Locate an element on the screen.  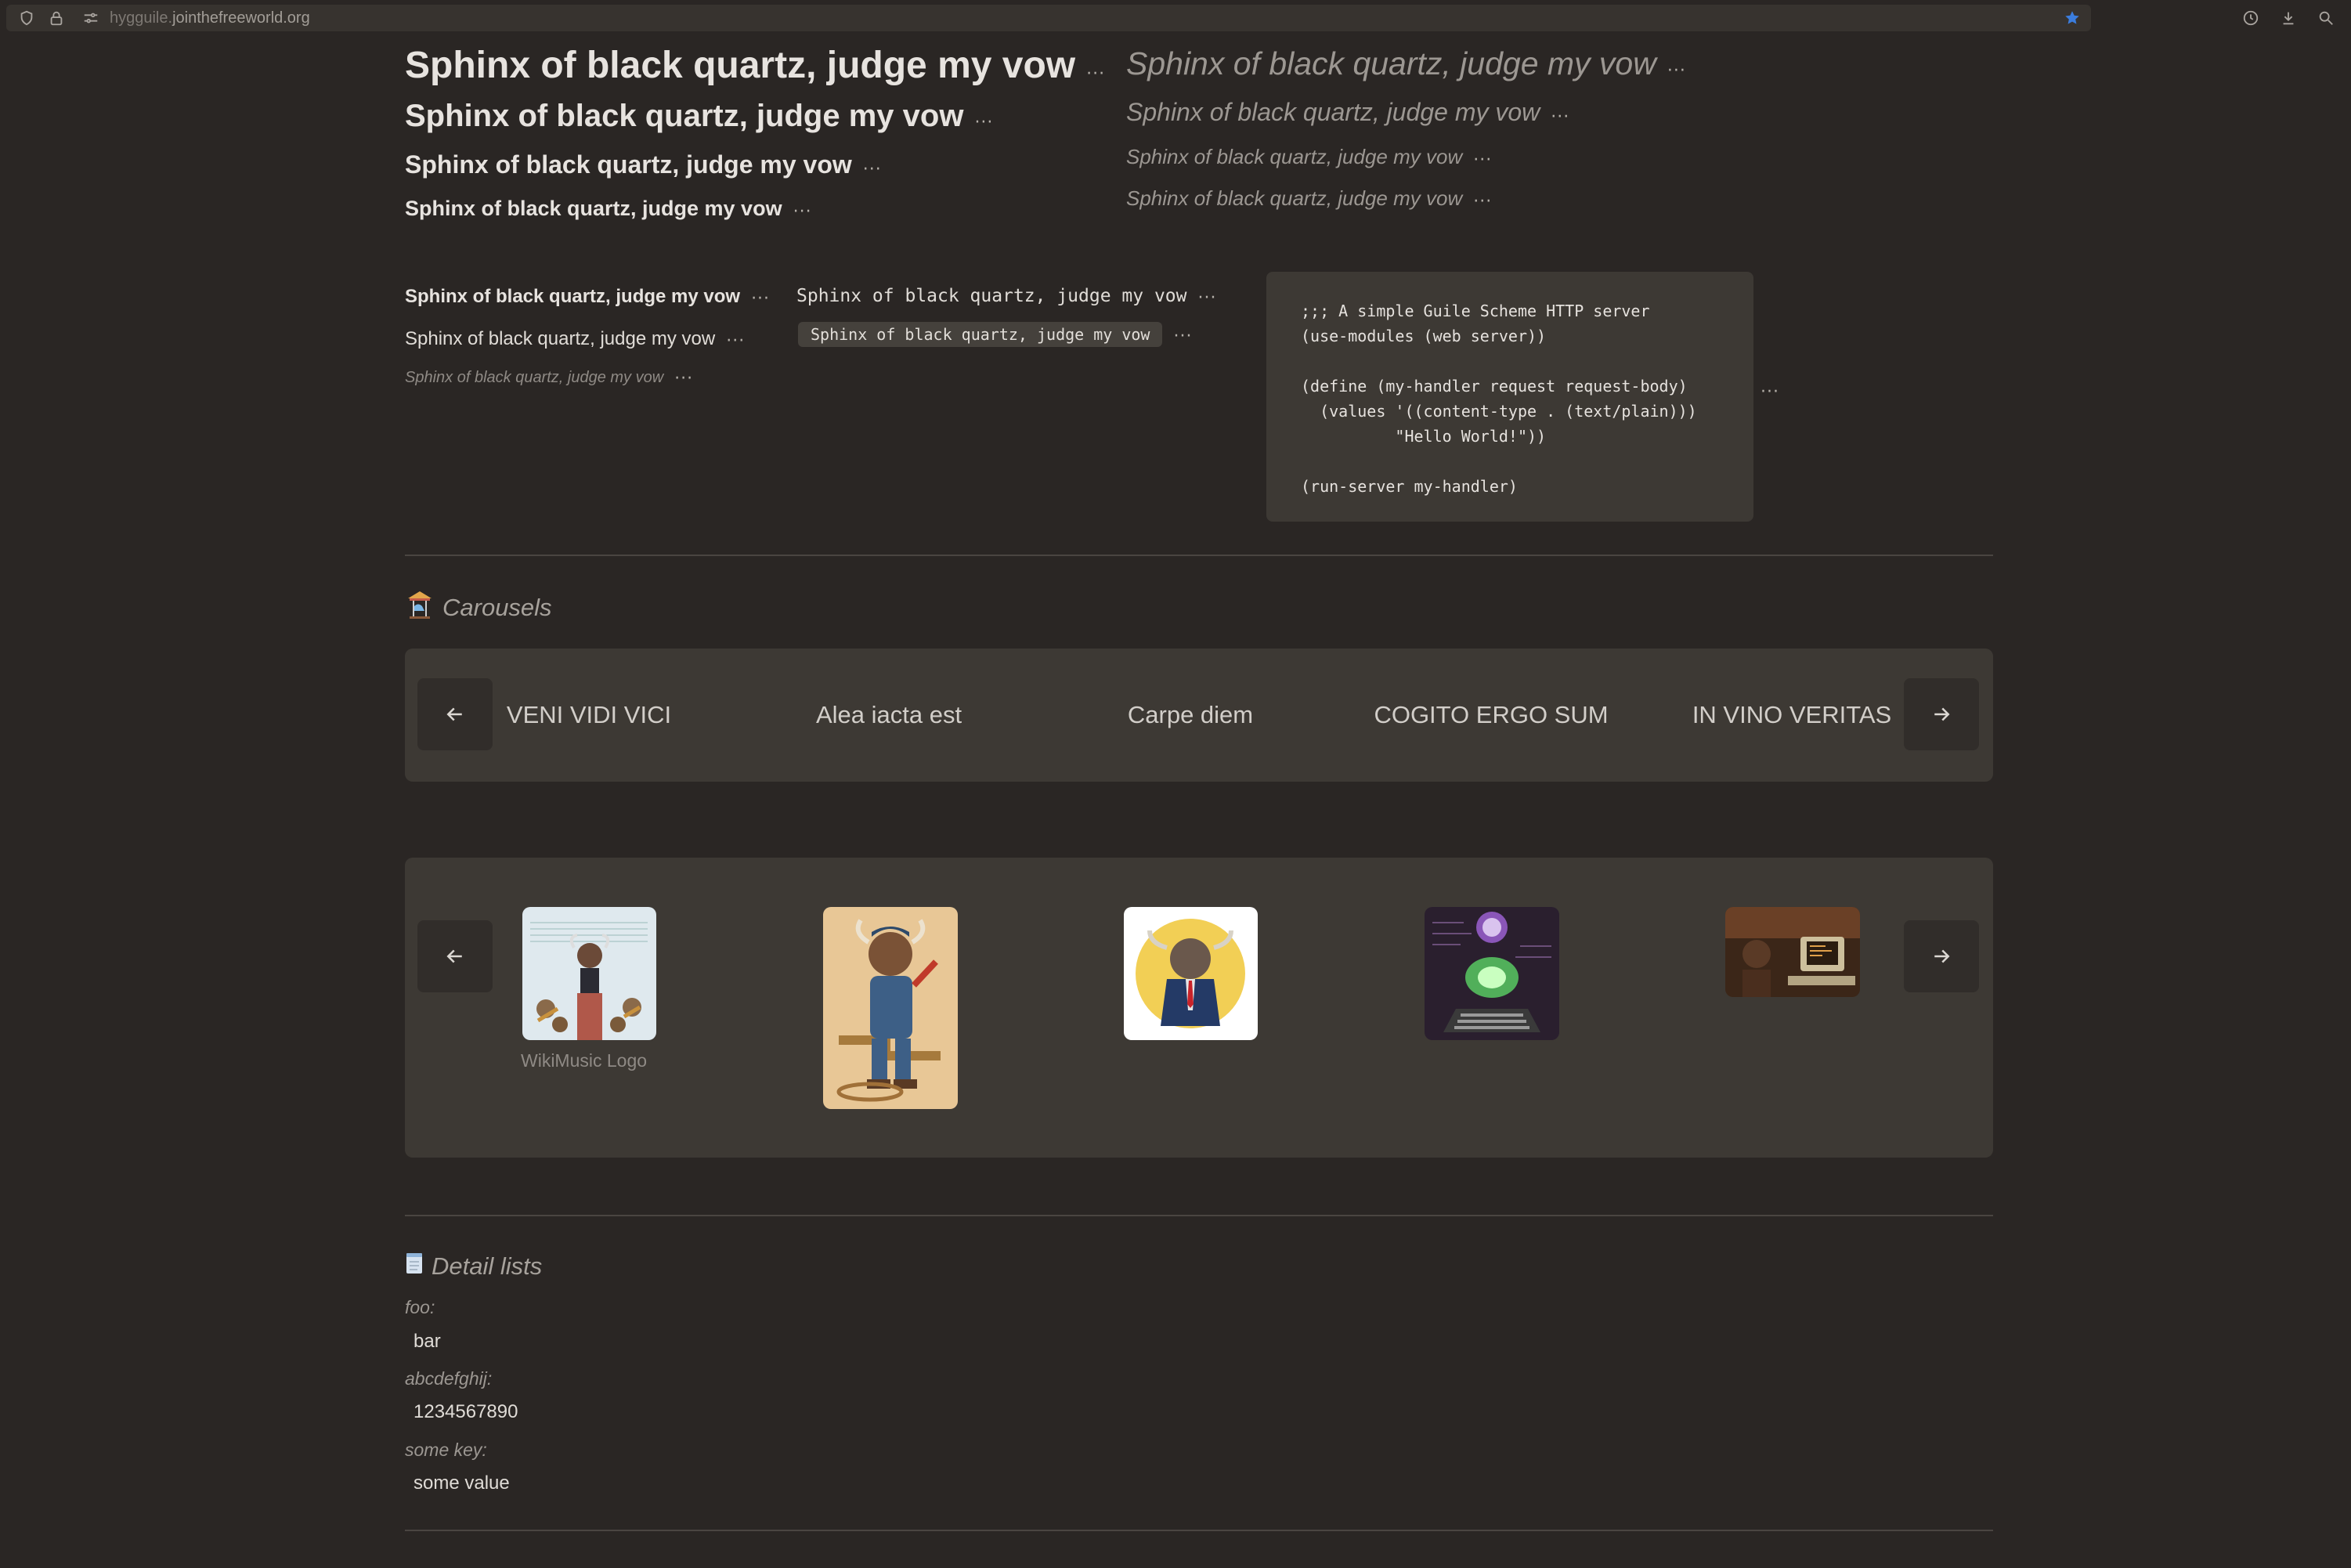
permissions-icon is located at coordinates (90, 18).